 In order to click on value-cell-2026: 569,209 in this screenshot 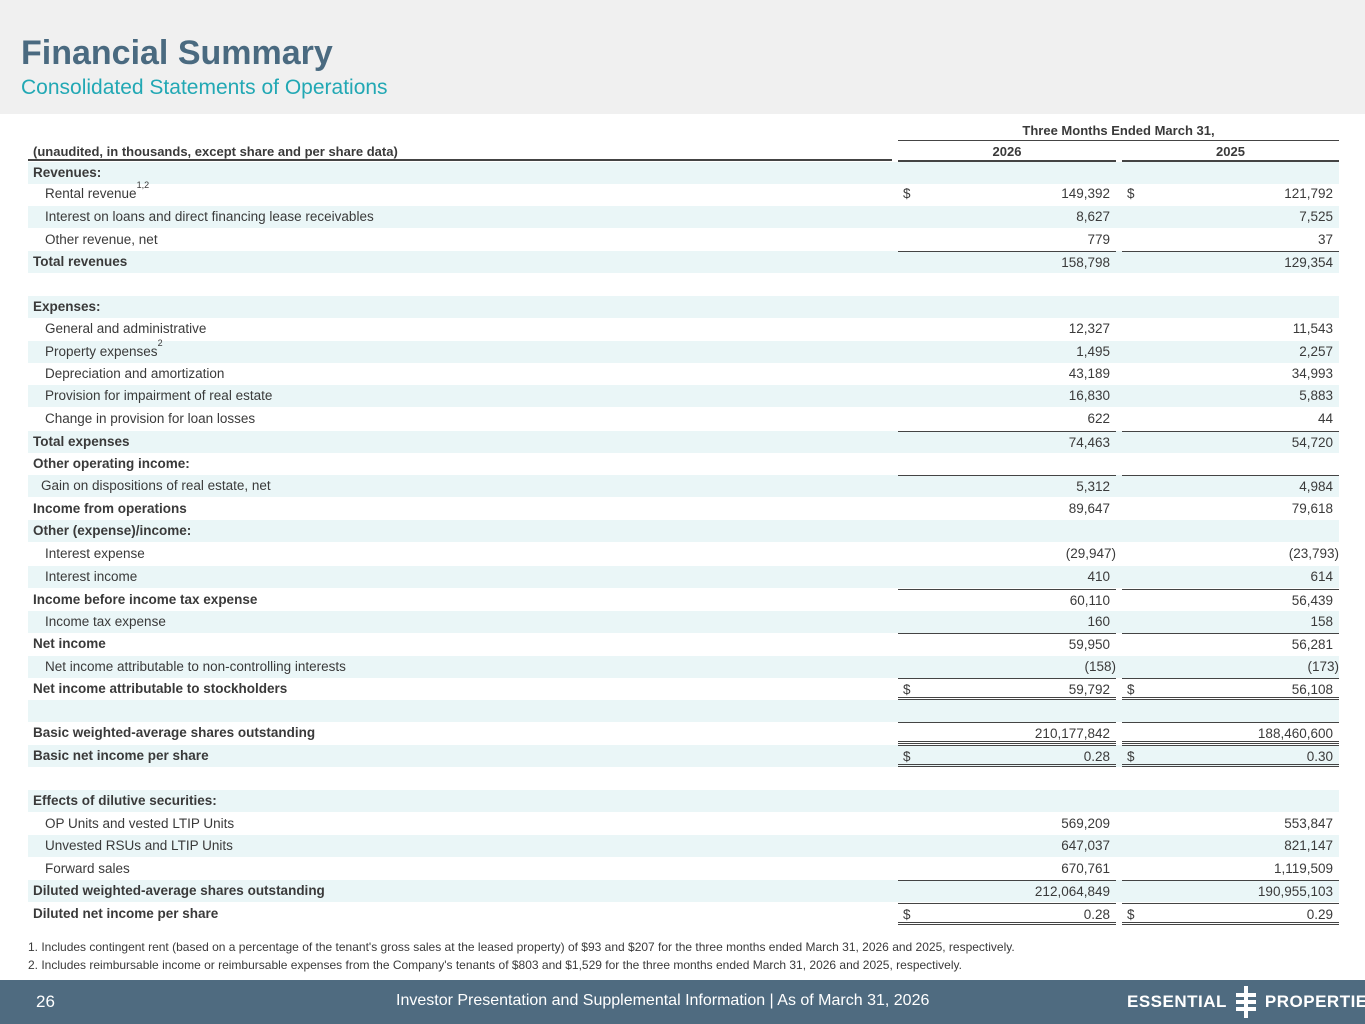, I will do `click(1007, 824)`.